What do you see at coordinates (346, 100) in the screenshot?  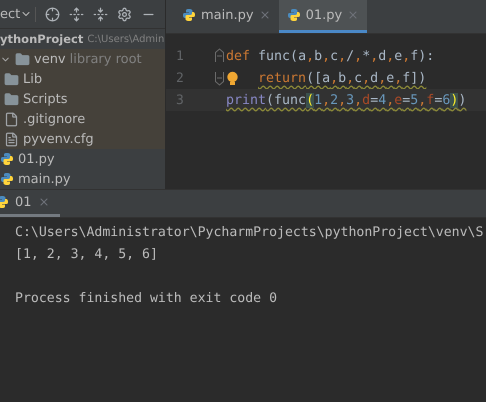 I see `code-line: print(func(1,2,3,d=4,e=5,f=6))` at bounding box center [346, 100].